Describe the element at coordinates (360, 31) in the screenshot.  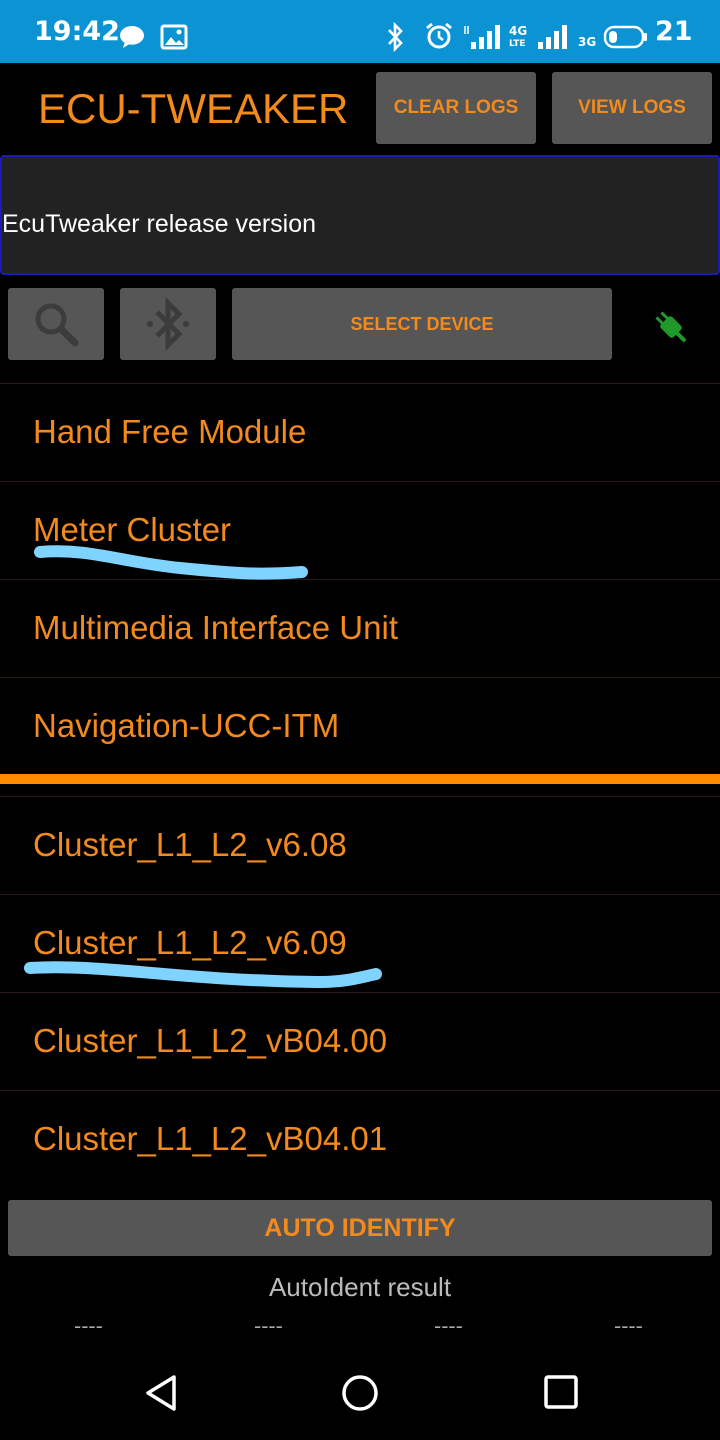
I see `status-bar: 19:42 4G LTE 3G 21` at that location.